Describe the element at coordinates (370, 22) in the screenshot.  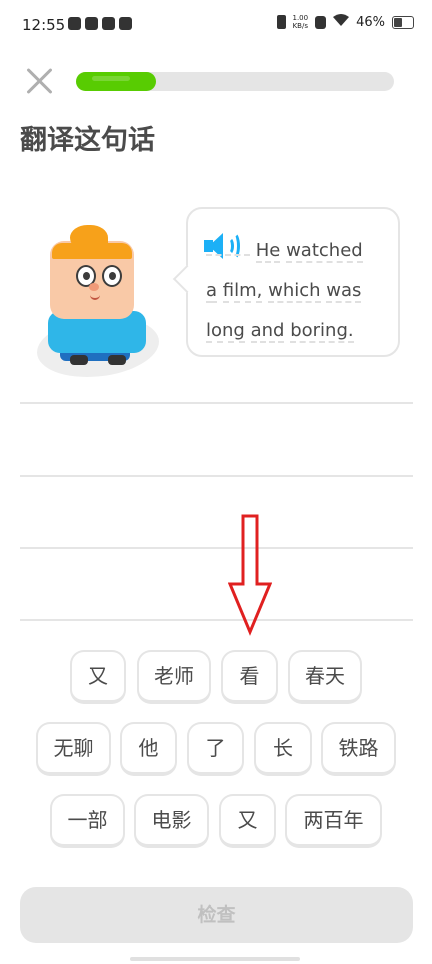
I see `battery-percent: 46%` at that location.